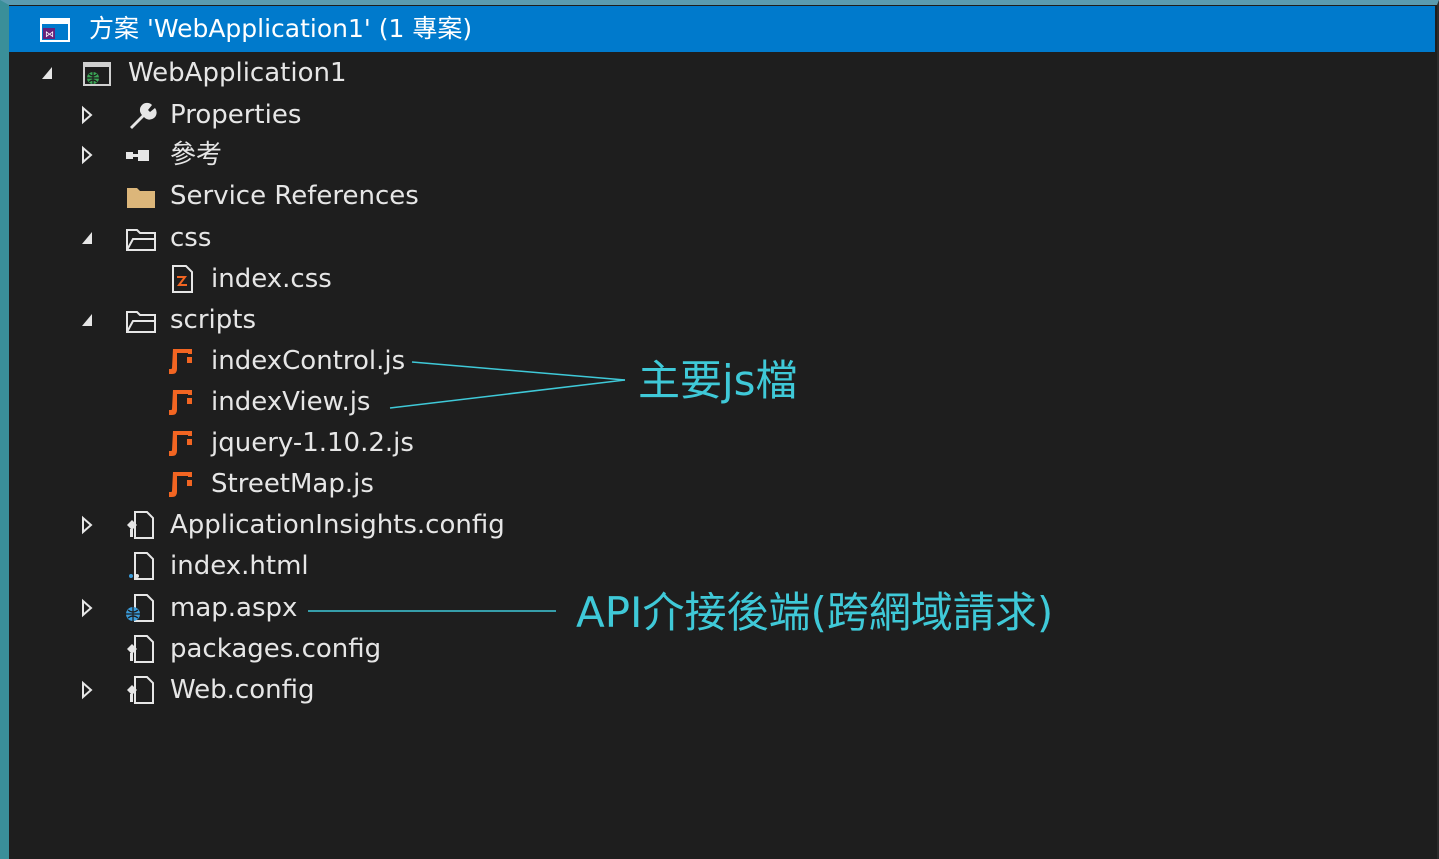  What do you see at coordinates (234, 608) in the screenshot?
I see `tree-item-label: map.aspx` at bounding box center [234, 608].